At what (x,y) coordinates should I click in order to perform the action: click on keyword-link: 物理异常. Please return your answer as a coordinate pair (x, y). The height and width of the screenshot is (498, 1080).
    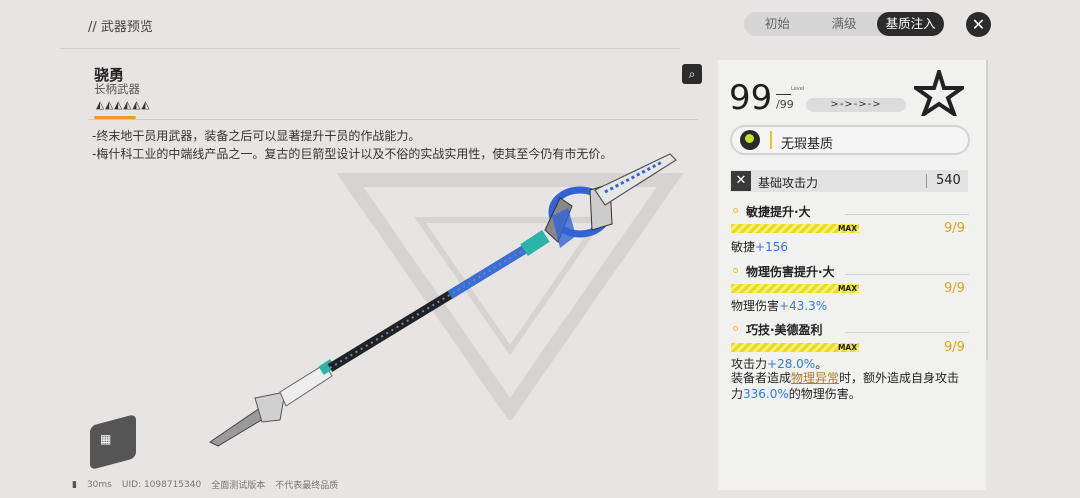
    Looking at the image, I should click on (815, 378).